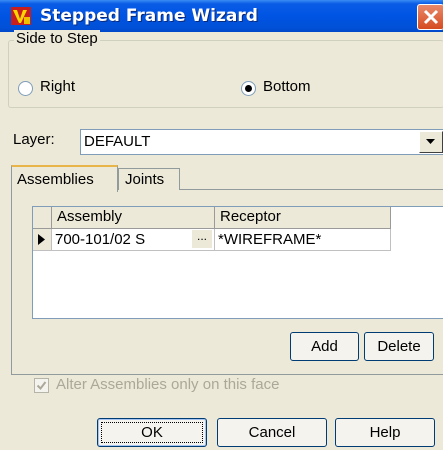  Describe the element at coordinates (42, 218) in the screenshot. I see `grid-corner-header` at that location.